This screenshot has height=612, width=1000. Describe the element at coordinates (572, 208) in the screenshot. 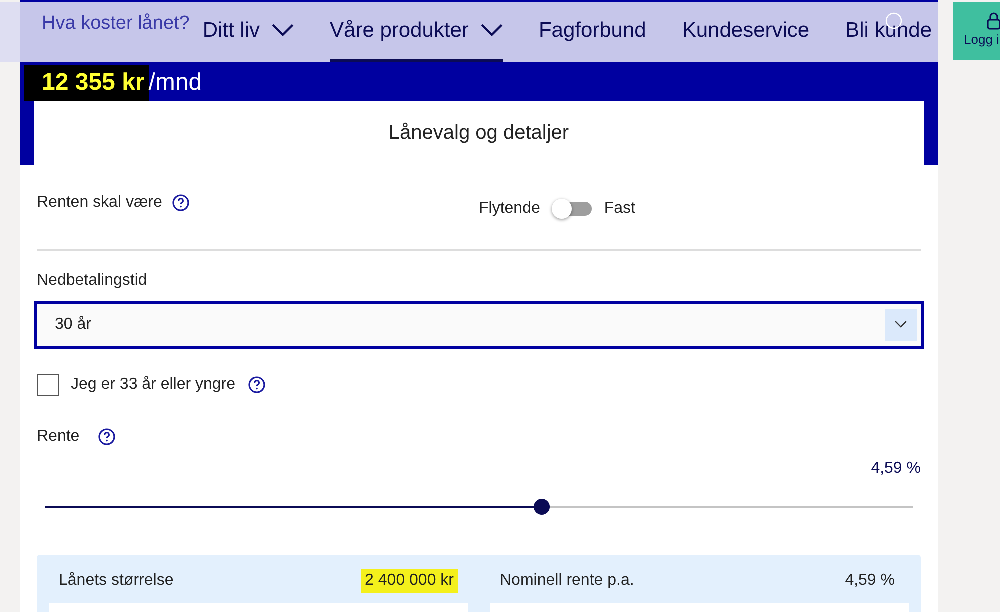

I see `rate-type-switch` at that location.